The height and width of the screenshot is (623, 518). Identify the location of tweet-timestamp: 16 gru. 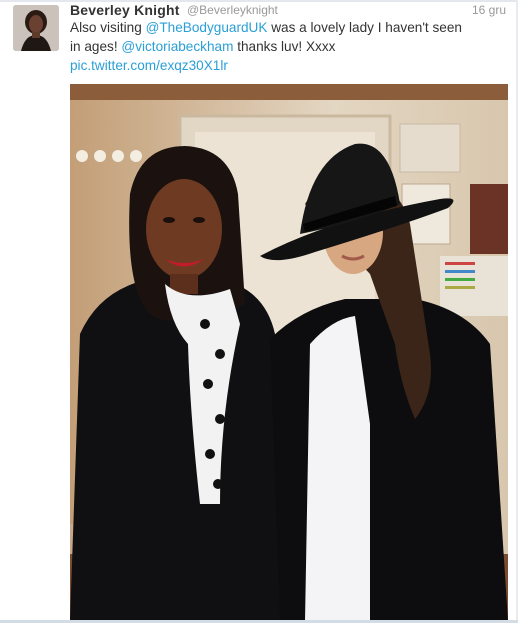
(489, 10).